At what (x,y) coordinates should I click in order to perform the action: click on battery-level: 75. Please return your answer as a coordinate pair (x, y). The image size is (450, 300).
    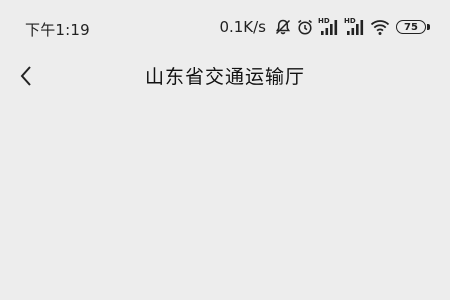
    Looking at the image, I should click on (411, 27).